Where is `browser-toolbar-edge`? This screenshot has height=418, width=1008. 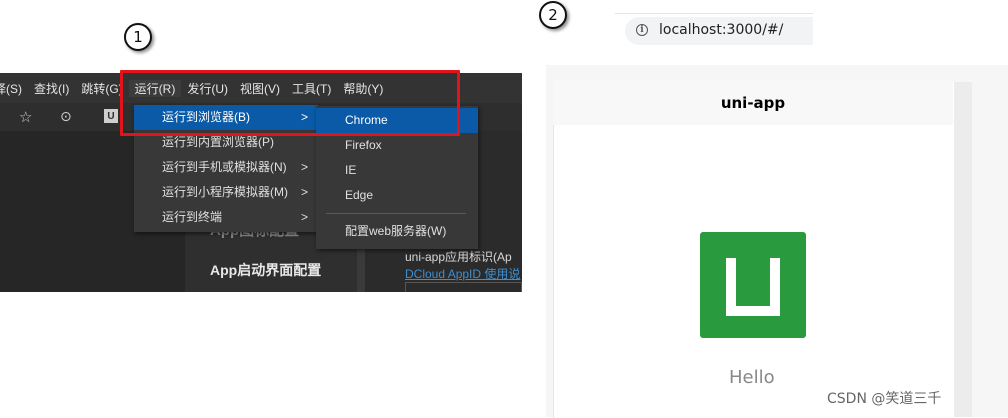 browser-toolbar-edge is located at coordinates (714, 13).